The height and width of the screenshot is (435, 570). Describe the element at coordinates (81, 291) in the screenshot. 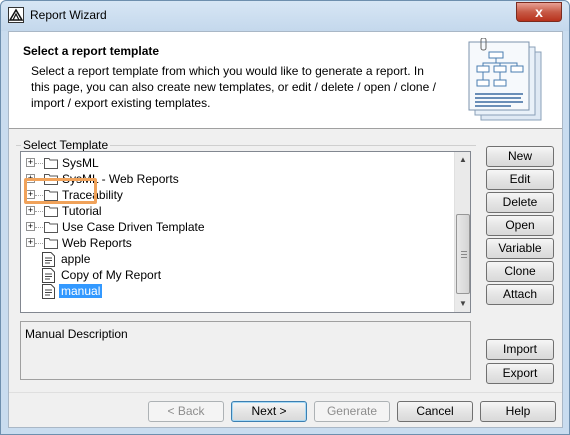

I see `tree-item-label-selected: manual` at that location.